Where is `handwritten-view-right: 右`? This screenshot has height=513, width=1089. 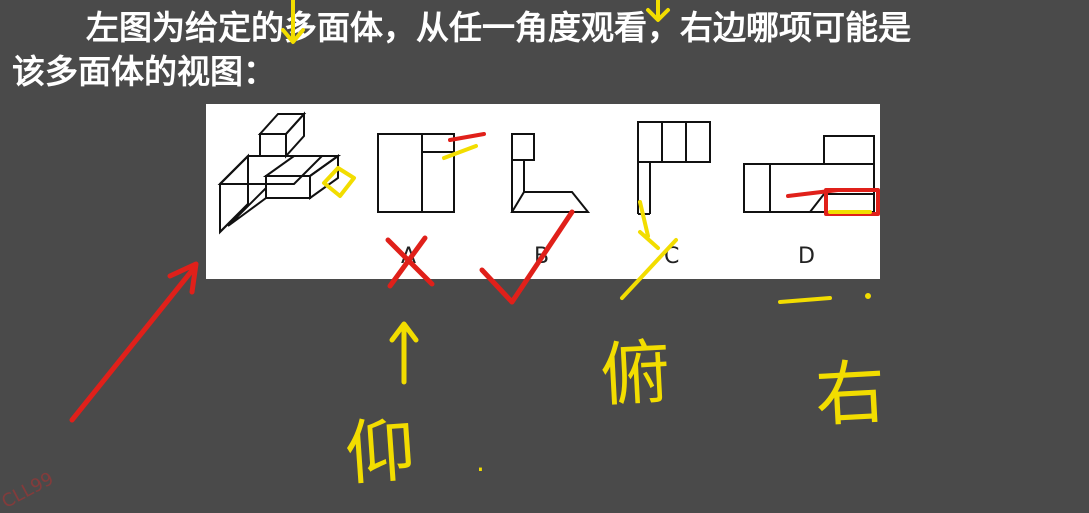 handwritten-view-right: 右 is located at coordinates (850, 394).